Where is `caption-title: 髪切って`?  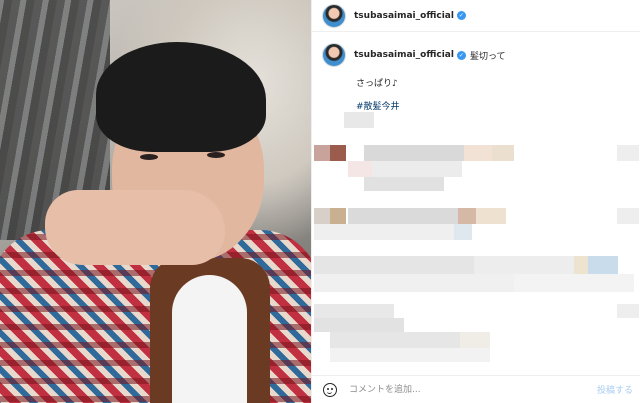 caption-title: 髪切って is located at coordinates (487, 56).